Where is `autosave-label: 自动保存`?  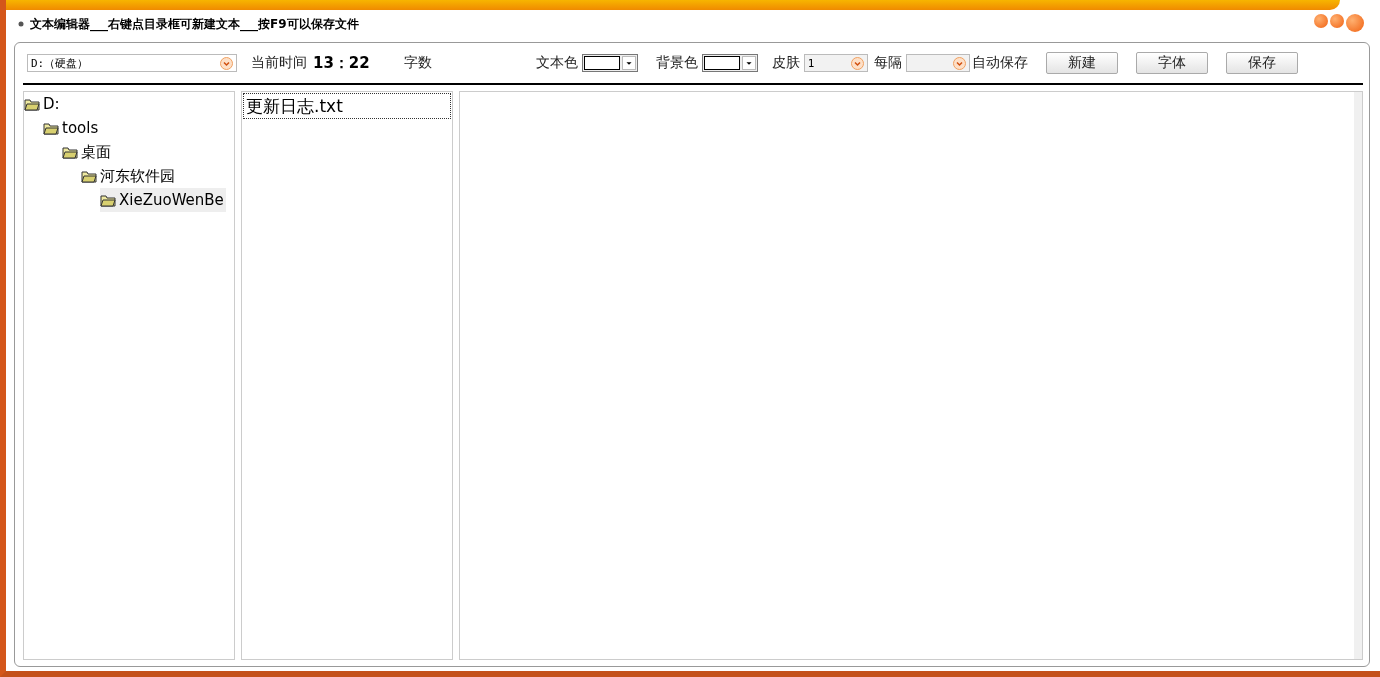
autosave-label: 自动保存 is located at coordinates (999, 63).